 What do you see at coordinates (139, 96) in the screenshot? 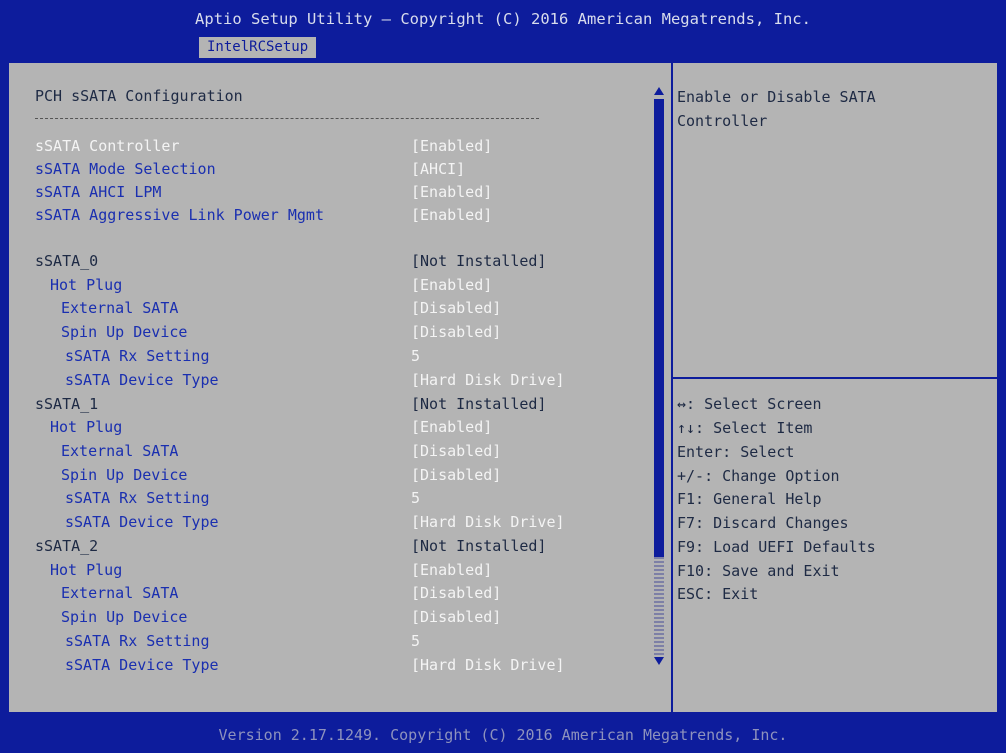
I see `page-title: PCH sSATA Configuration` at bounding box center [139, 96].